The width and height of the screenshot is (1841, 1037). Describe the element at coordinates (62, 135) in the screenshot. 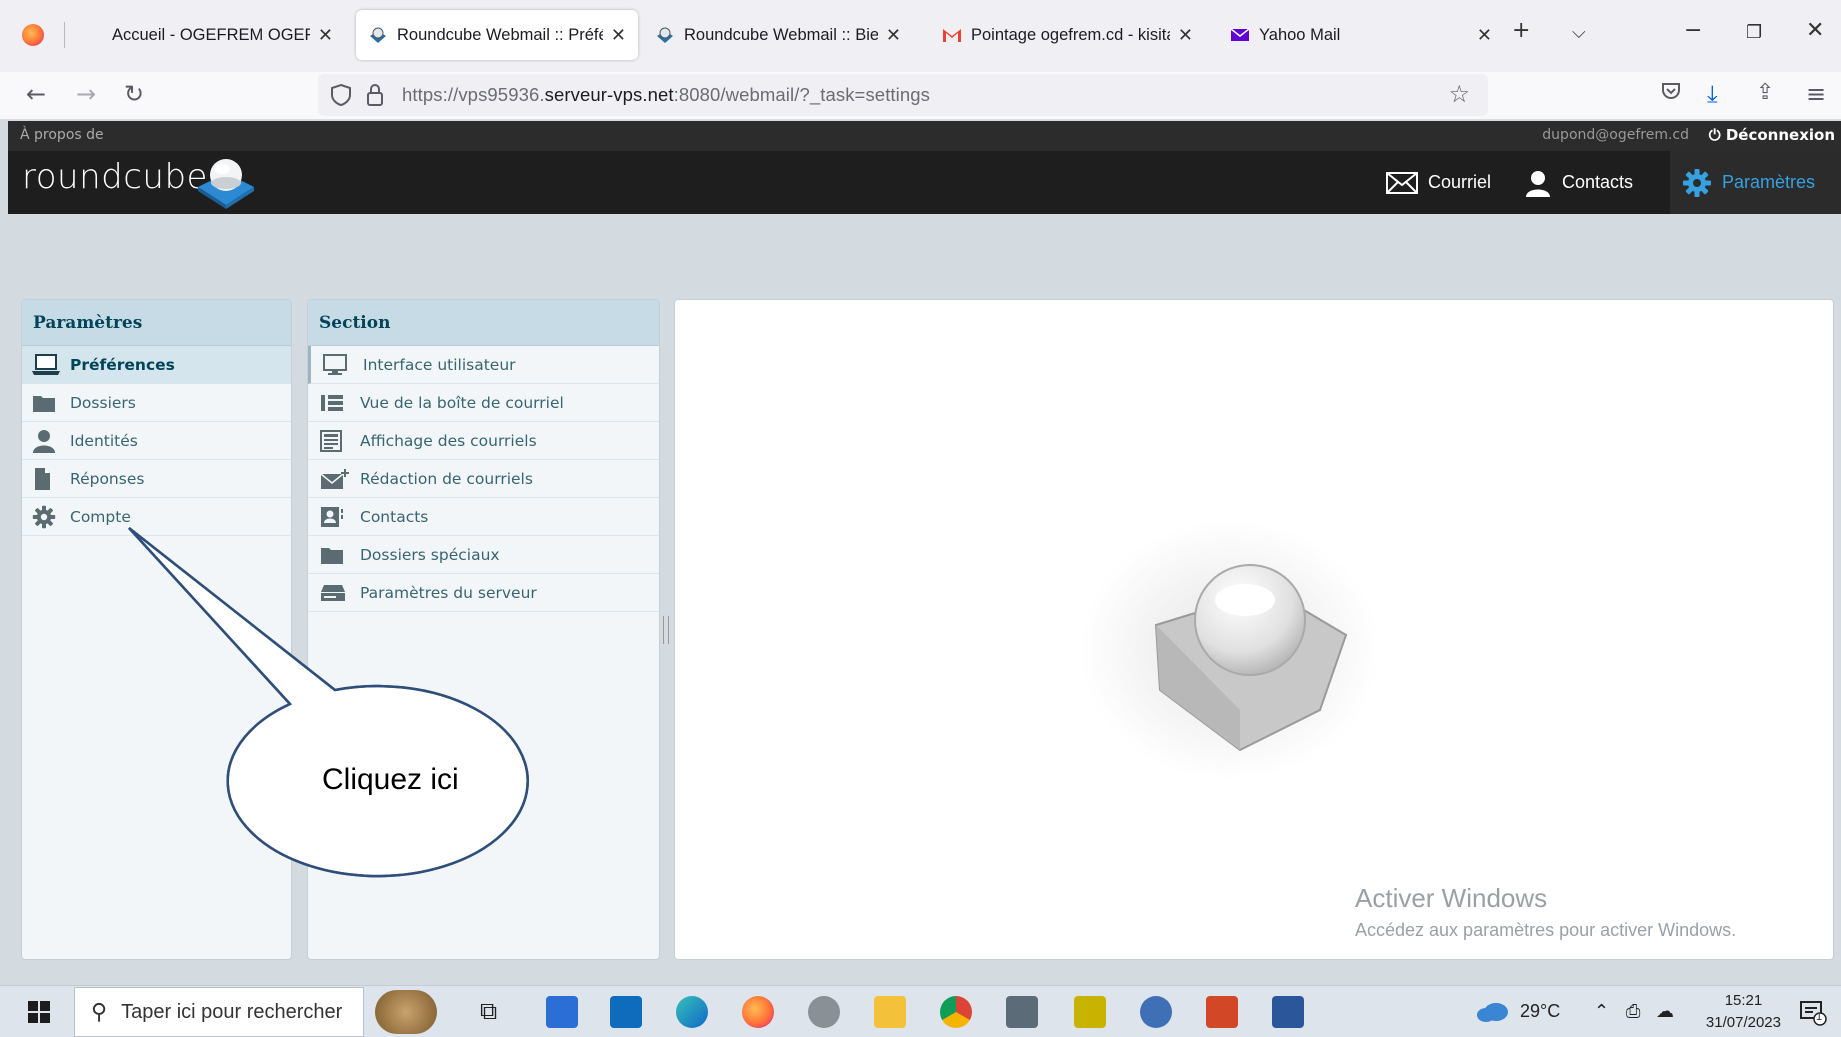

I see `about-link: À propos de` at that location.